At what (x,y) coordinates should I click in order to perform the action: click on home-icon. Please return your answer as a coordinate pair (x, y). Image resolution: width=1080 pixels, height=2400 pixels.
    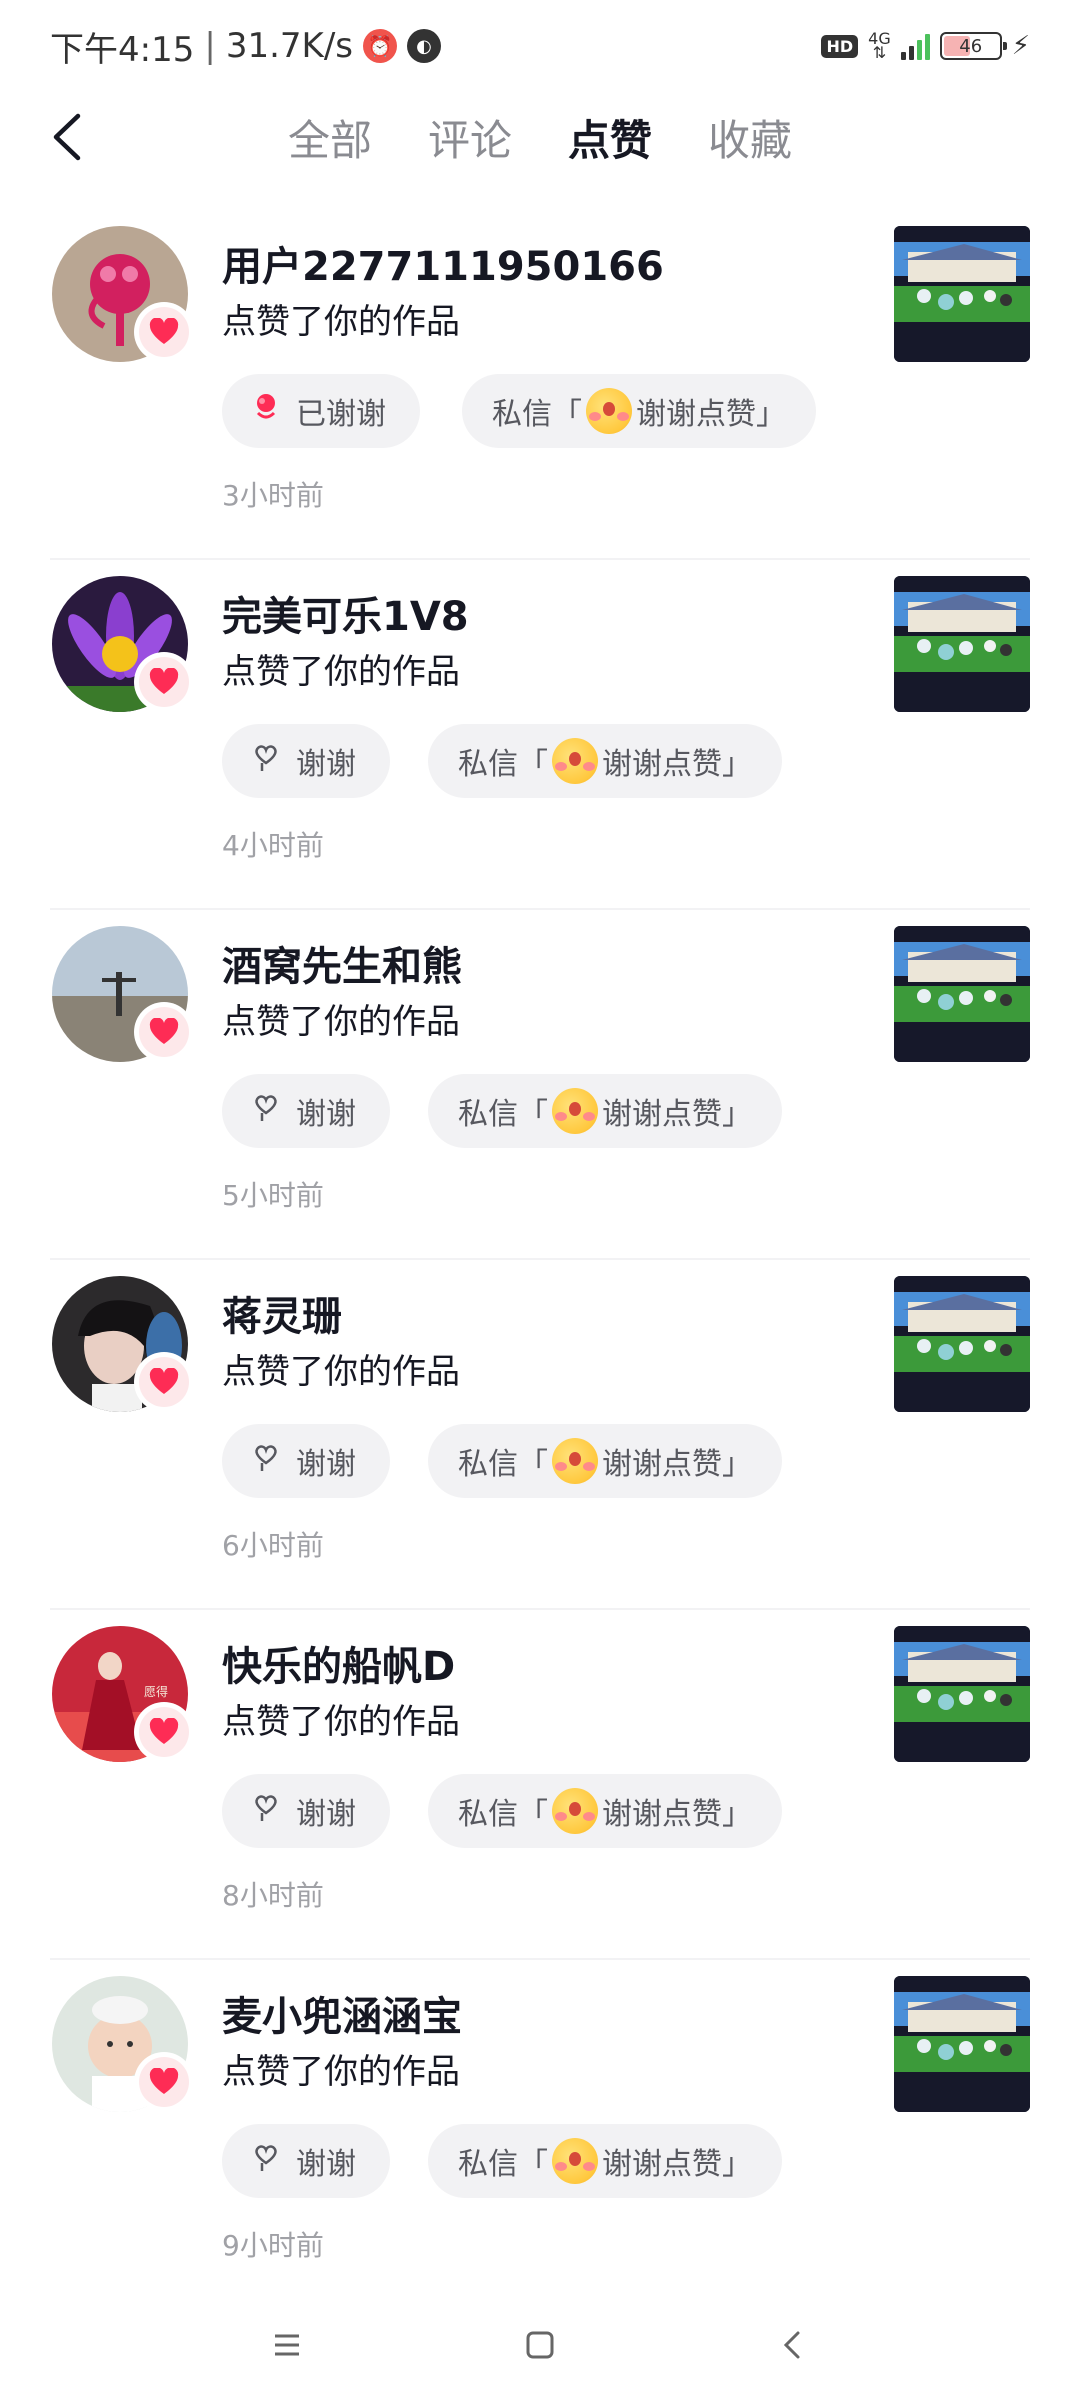
    Looking at the image, I should click on (540, 2345).